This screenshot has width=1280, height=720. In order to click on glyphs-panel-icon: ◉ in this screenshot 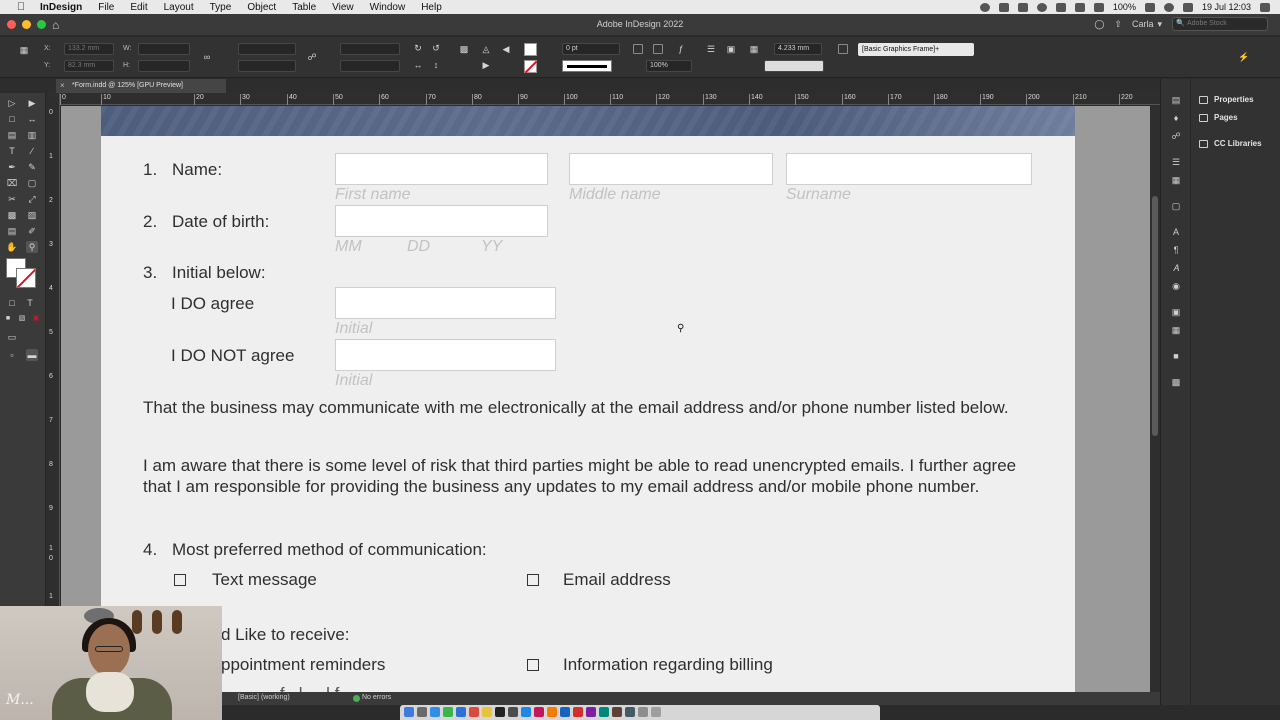, I will do `click(1176, 286)`.